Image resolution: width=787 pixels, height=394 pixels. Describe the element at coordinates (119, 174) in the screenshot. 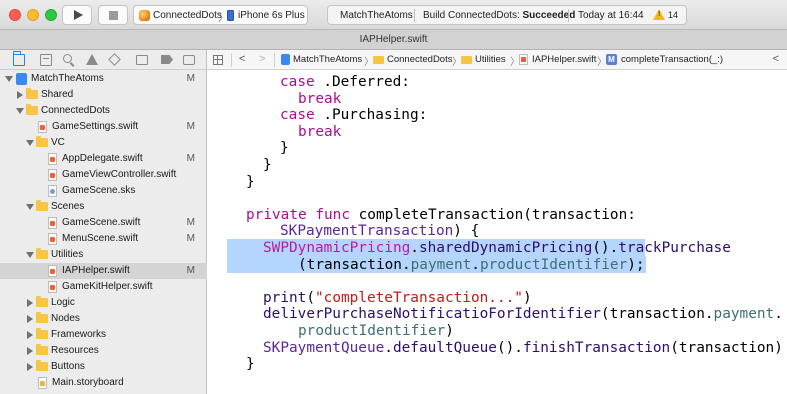

I see `tree-label: GameViewController.swift` at that location.